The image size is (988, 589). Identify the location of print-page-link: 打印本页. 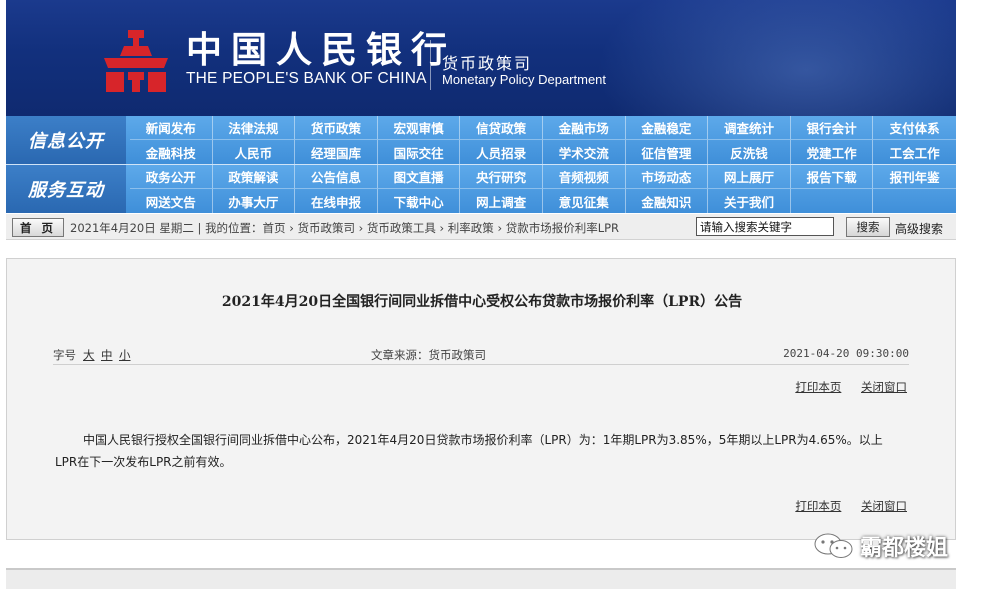
(818, 387).